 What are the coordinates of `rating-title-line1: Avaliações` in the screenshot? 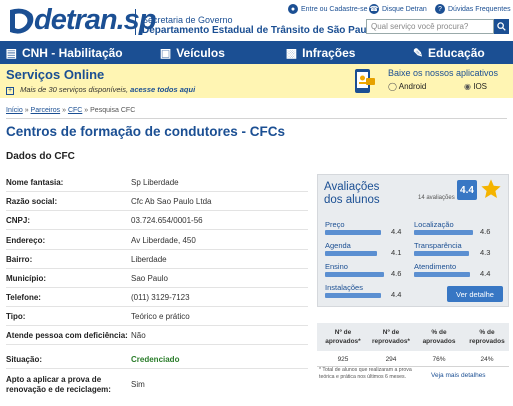 It's located at (352, 187).